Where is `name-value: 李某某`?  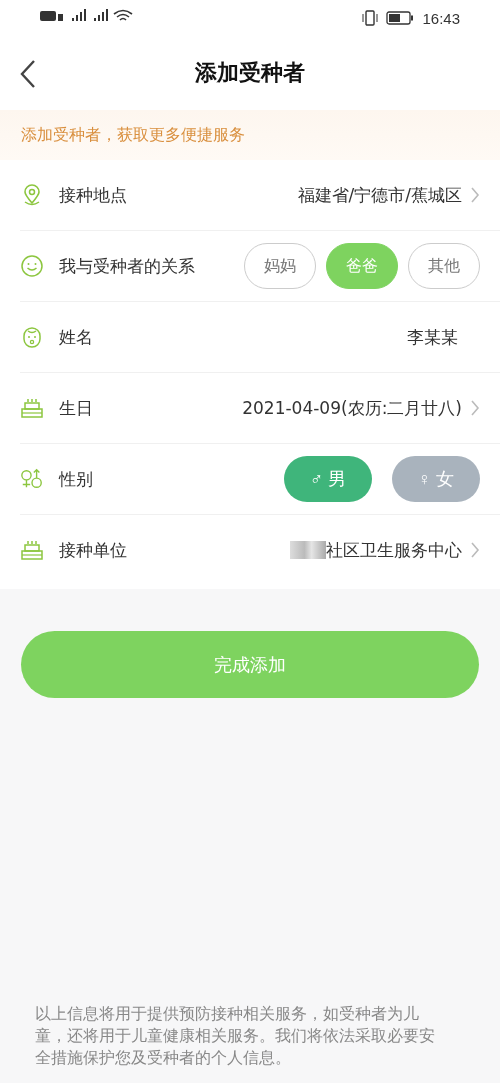
name-value: 李某某 is located at coordinates (432, 337).